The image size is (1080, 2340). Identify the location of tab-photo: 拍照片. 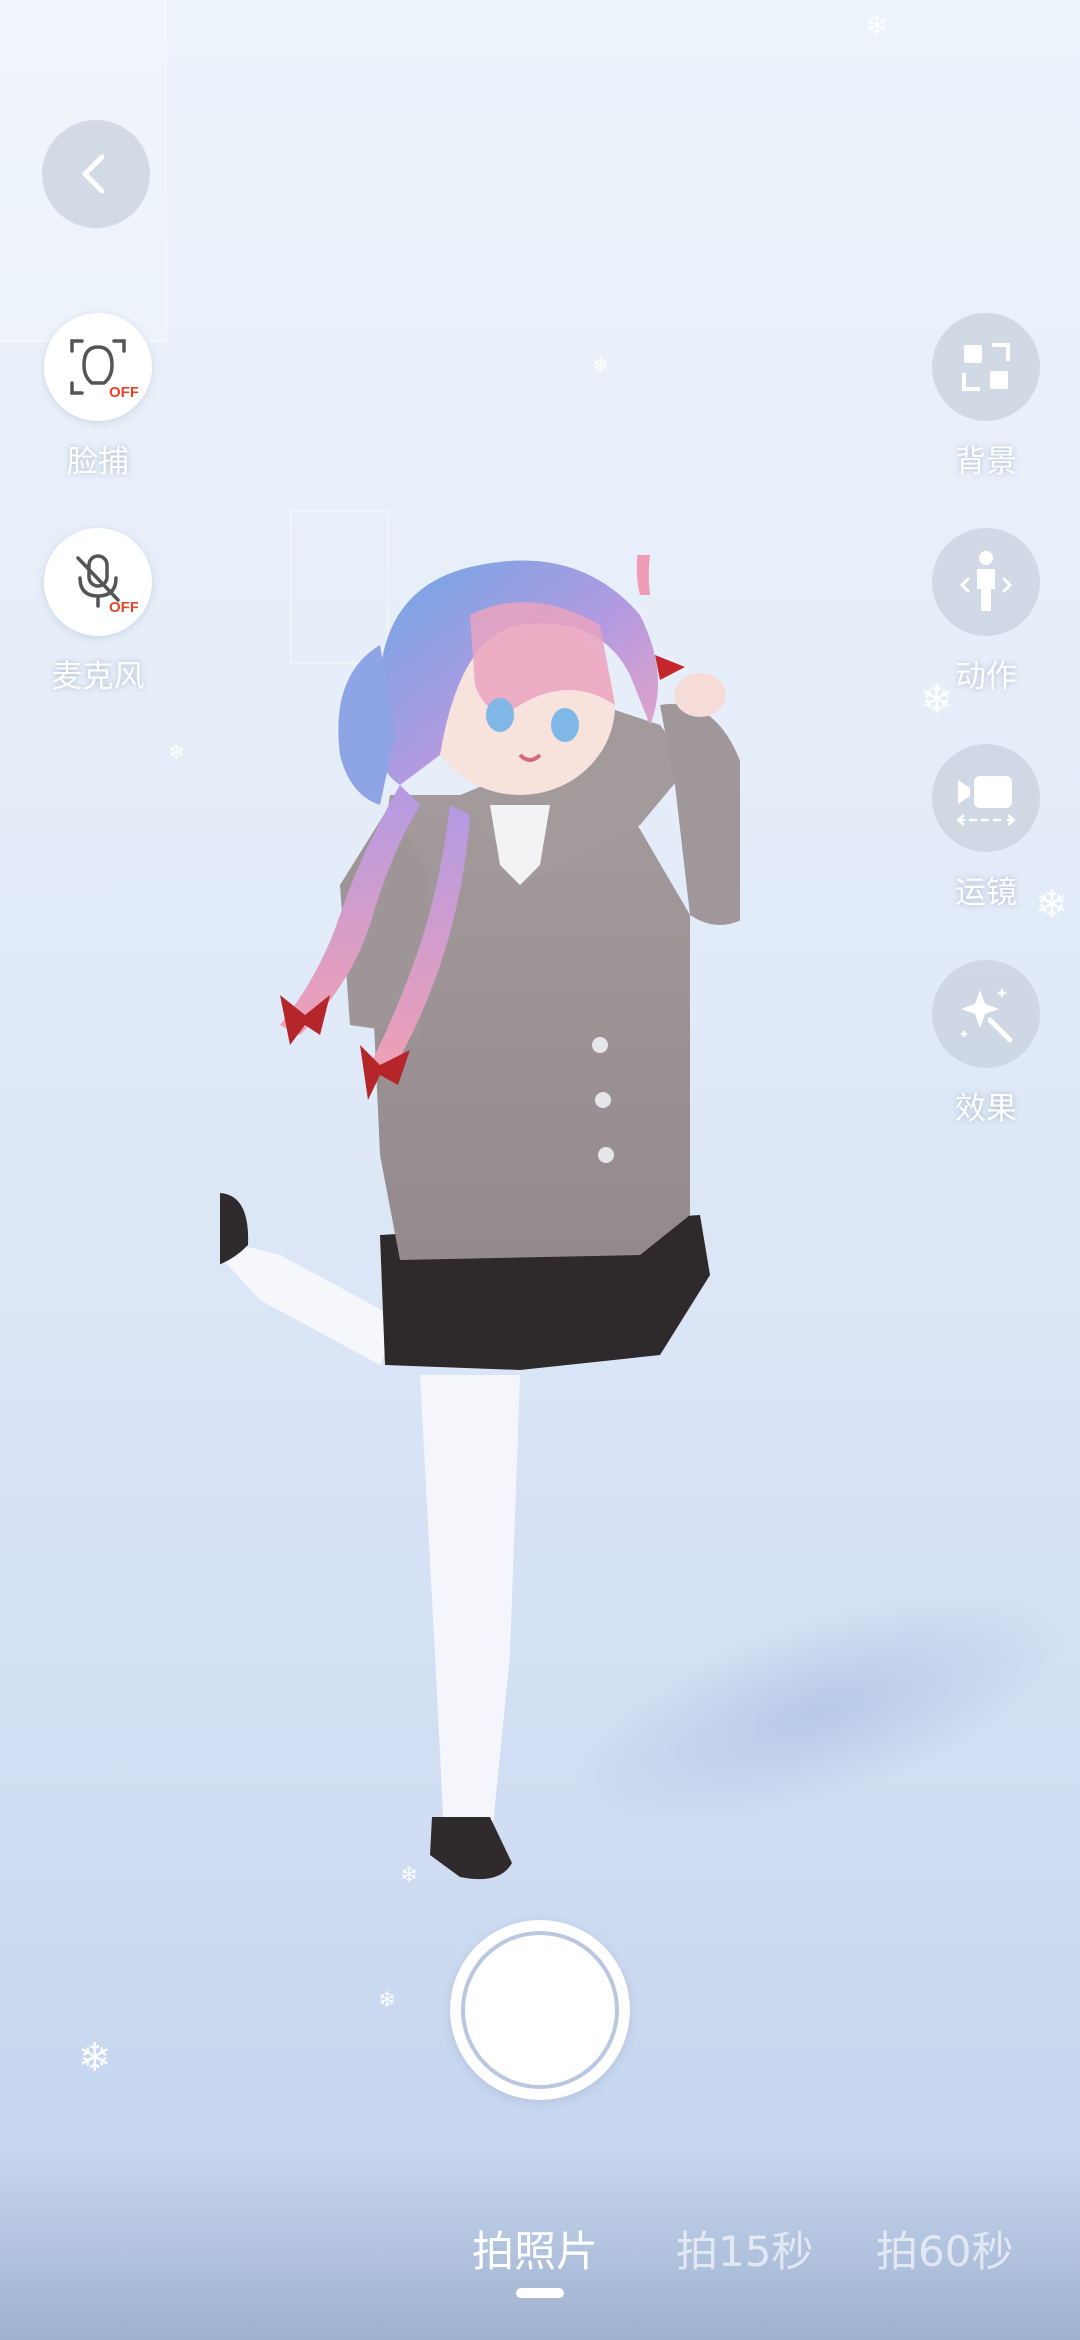
(535, 2248).